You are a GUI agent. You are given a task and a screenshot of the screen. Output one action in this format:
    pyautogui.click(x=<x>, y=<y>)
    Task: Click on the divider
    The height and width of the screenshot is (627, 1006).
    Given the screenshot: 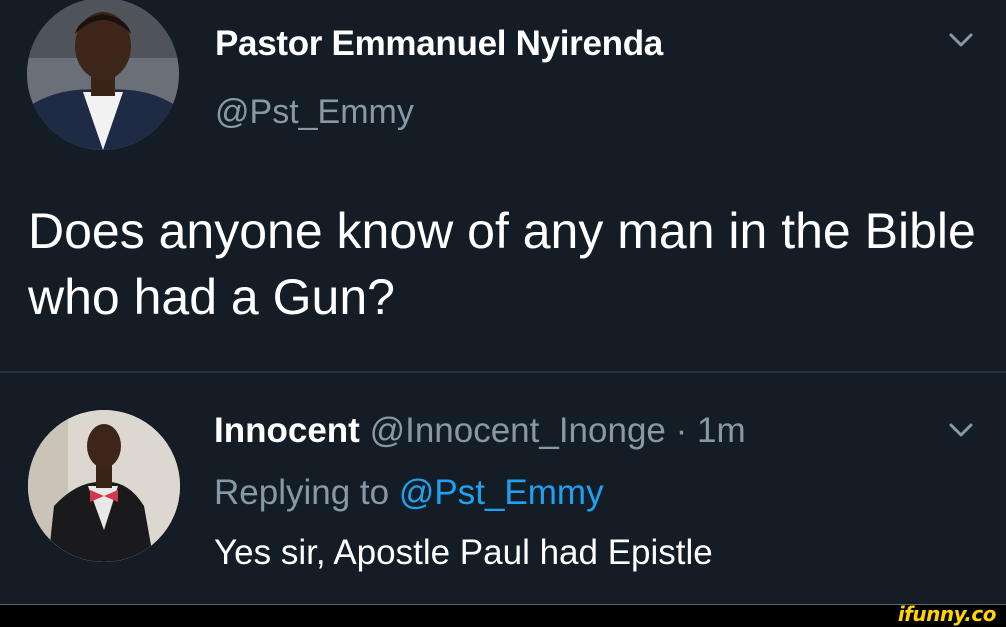 What is the action you would take?
    pyautogui.click(x=503, y=372)
    